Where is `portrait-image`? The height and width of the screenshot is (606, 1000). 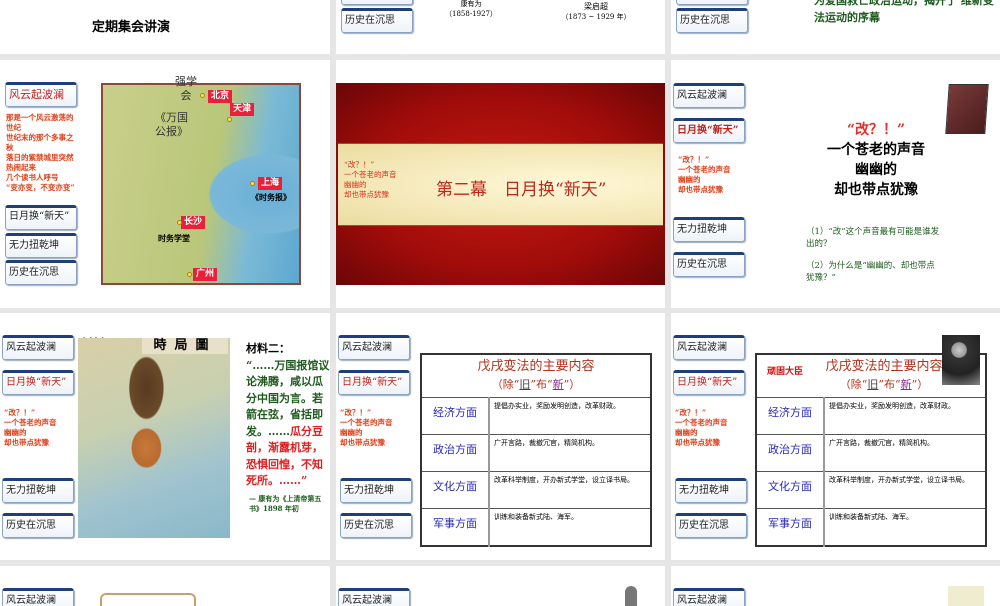
portrait-image is located at coordinates (966, 596).